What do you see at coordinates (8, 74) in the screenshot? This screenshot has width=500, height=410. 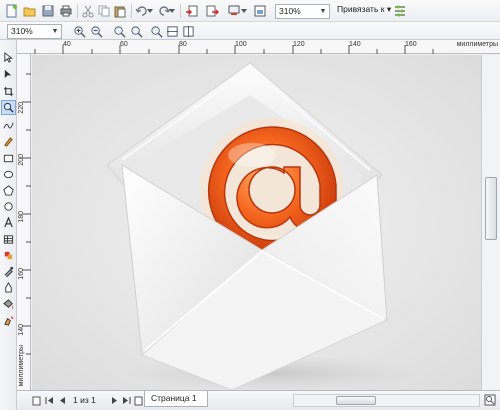 I see `shape-tool-icon` at bounding box center [8, 74].